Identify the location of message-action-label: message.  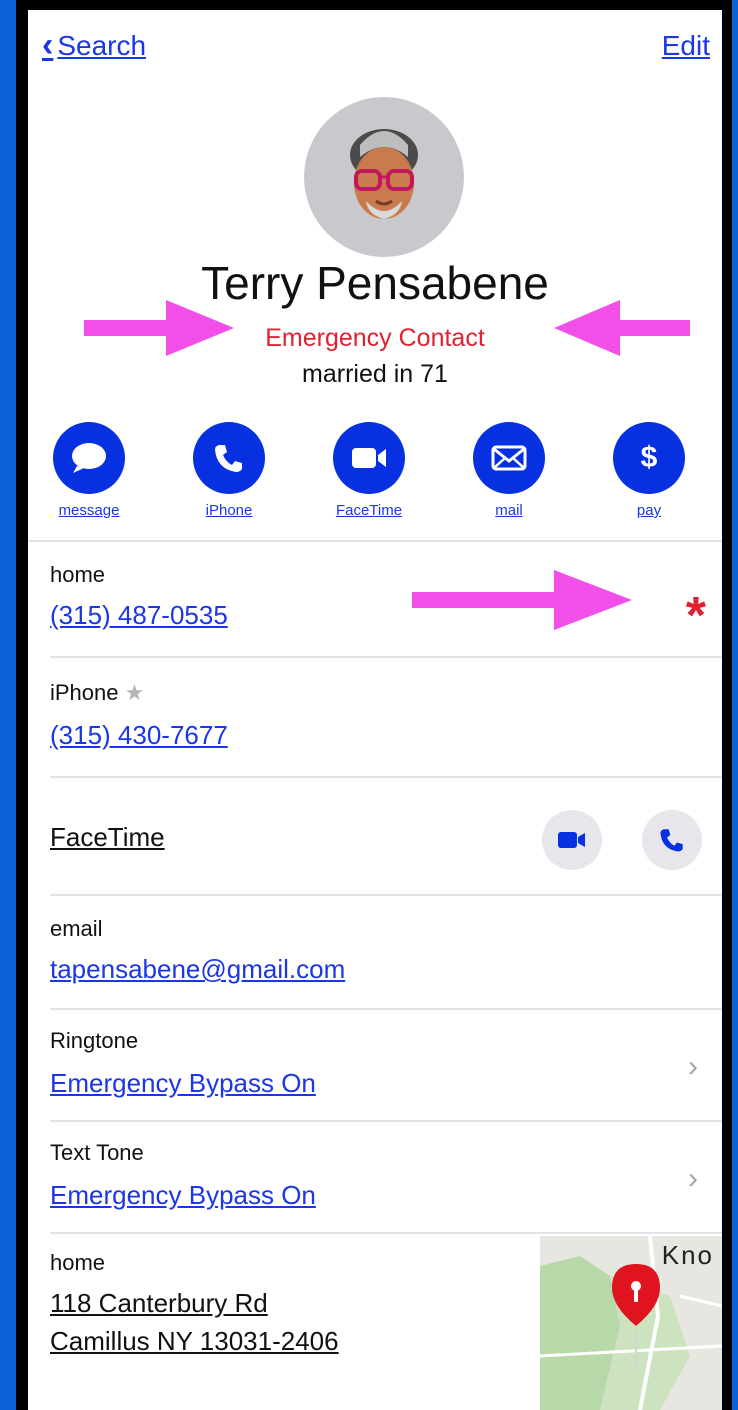
(89, 510).